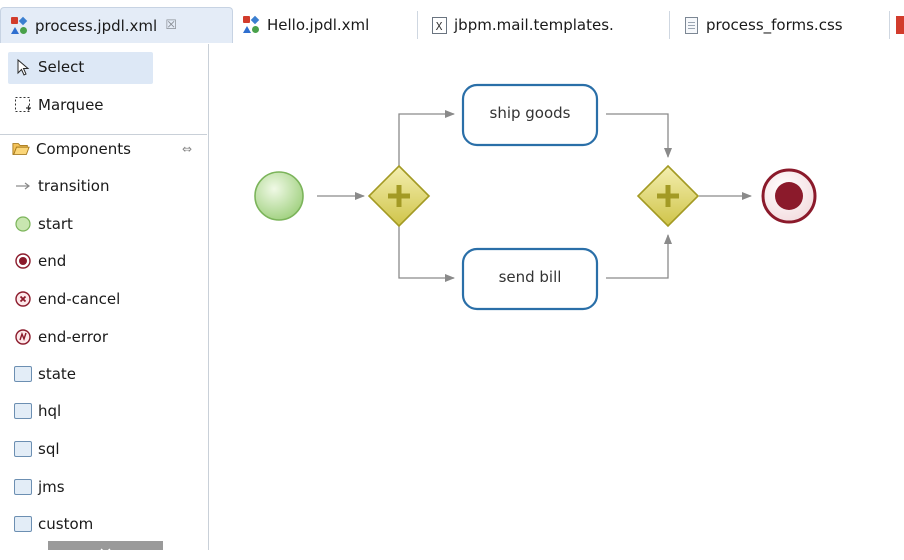 This screenshot has width=904, height=560. I want to click on palette-item-jms: jms, so click(39, 487).